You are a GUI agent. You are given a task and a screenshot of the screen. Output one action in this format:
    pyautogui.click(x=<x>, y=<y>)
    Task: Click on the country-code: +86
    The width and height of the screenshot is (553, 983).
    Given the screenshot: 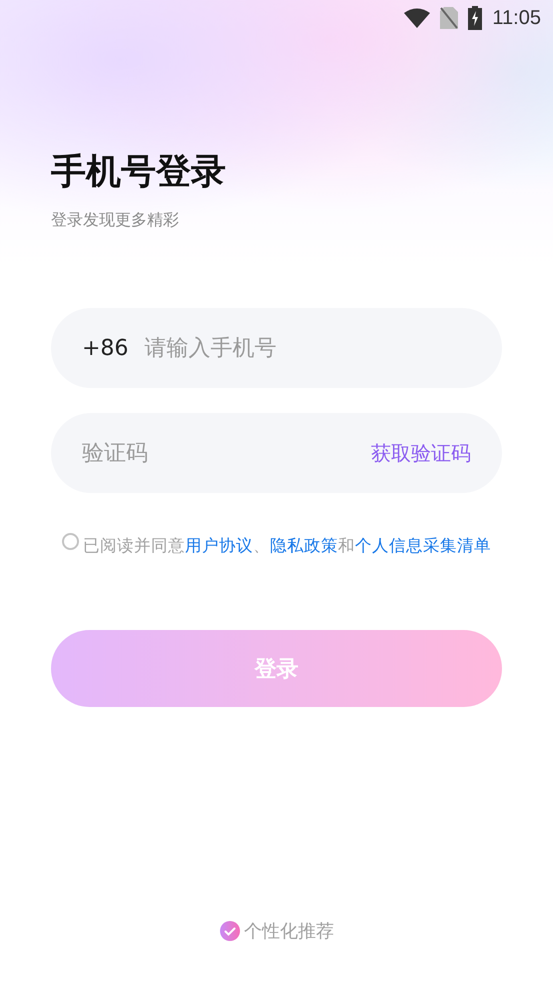 What is the action you would take?
    pyautogui.click(x=105, y=348)
    